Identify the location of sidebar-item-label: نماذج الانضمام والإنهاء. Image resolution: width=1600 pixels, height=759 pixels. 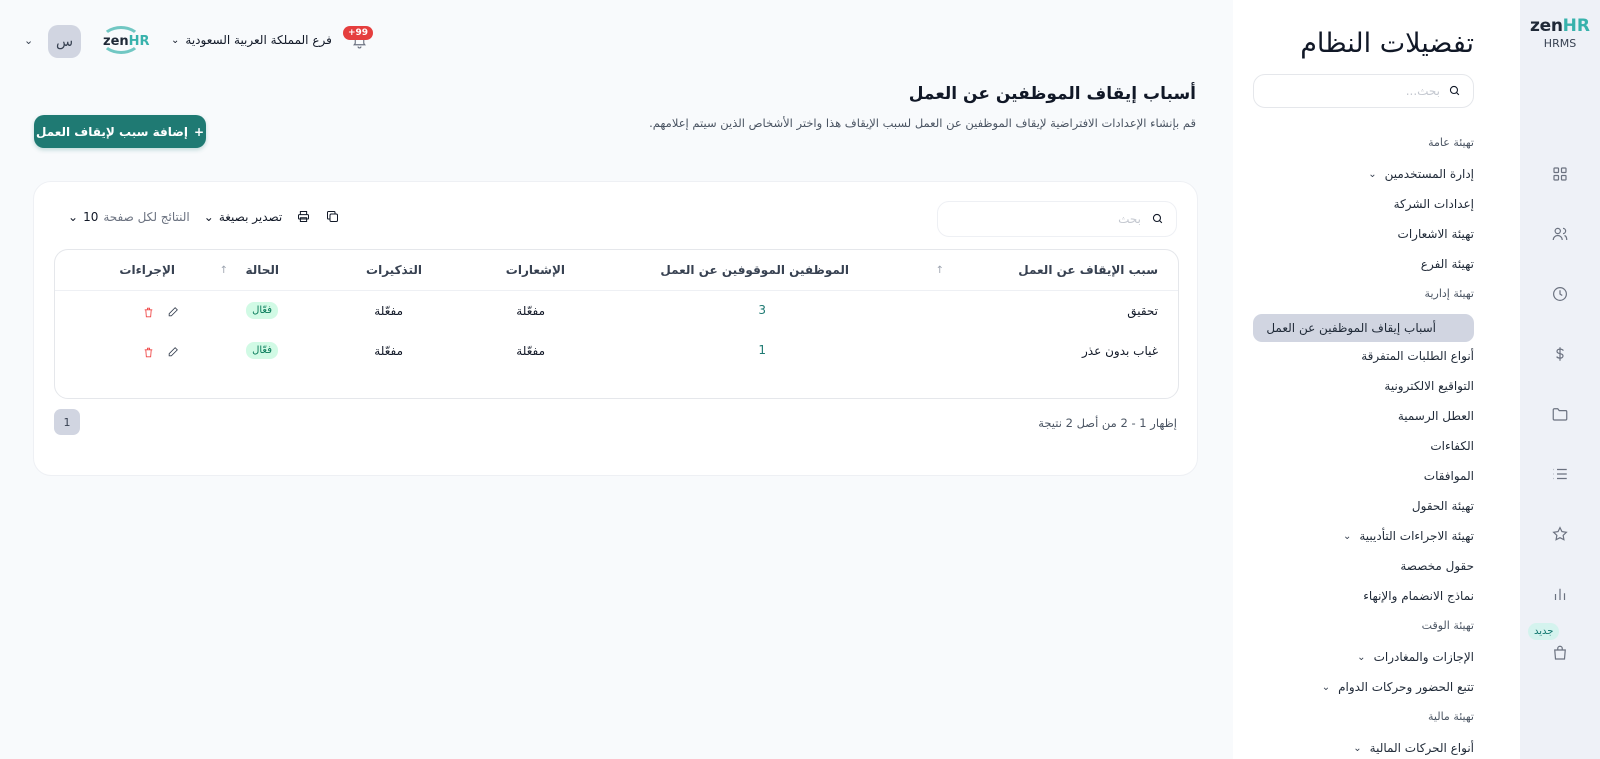
(1418, 596).